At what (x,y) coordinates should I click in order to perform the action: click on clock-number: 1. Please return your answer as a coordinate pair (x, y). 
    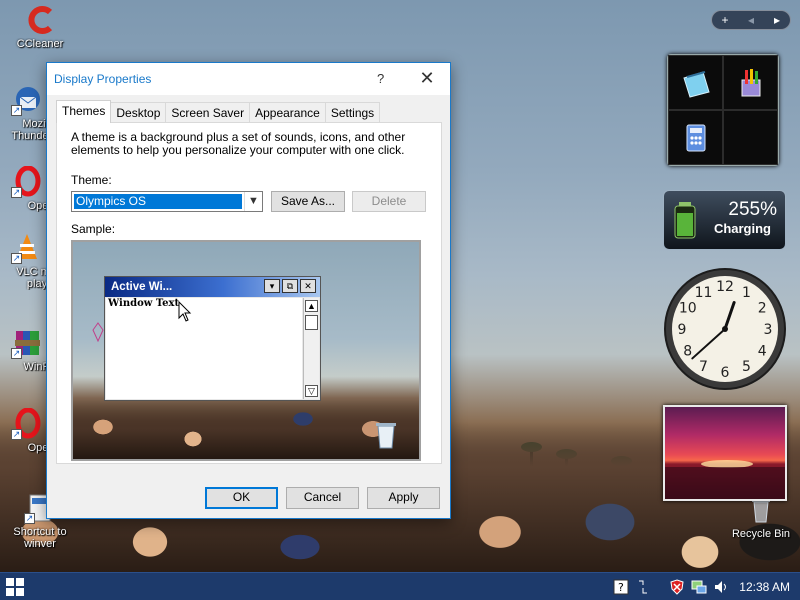
    Looking at the image, I should click on (746, 293).